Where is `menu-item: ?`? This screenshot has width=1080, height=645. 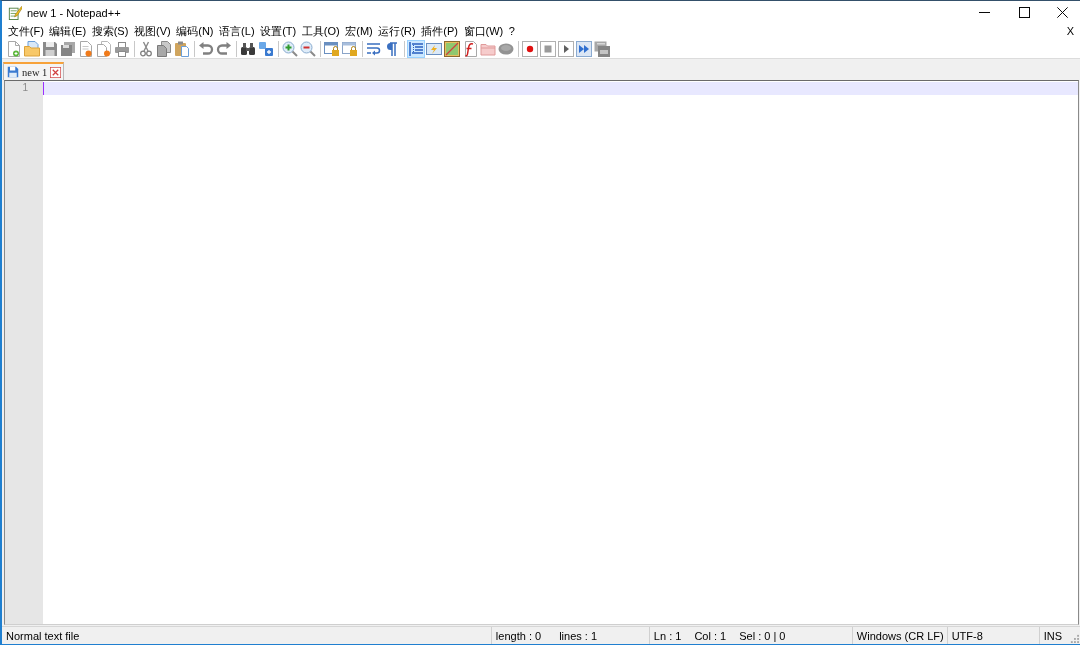 menu-item: ? is located at coordinates (512, 31).